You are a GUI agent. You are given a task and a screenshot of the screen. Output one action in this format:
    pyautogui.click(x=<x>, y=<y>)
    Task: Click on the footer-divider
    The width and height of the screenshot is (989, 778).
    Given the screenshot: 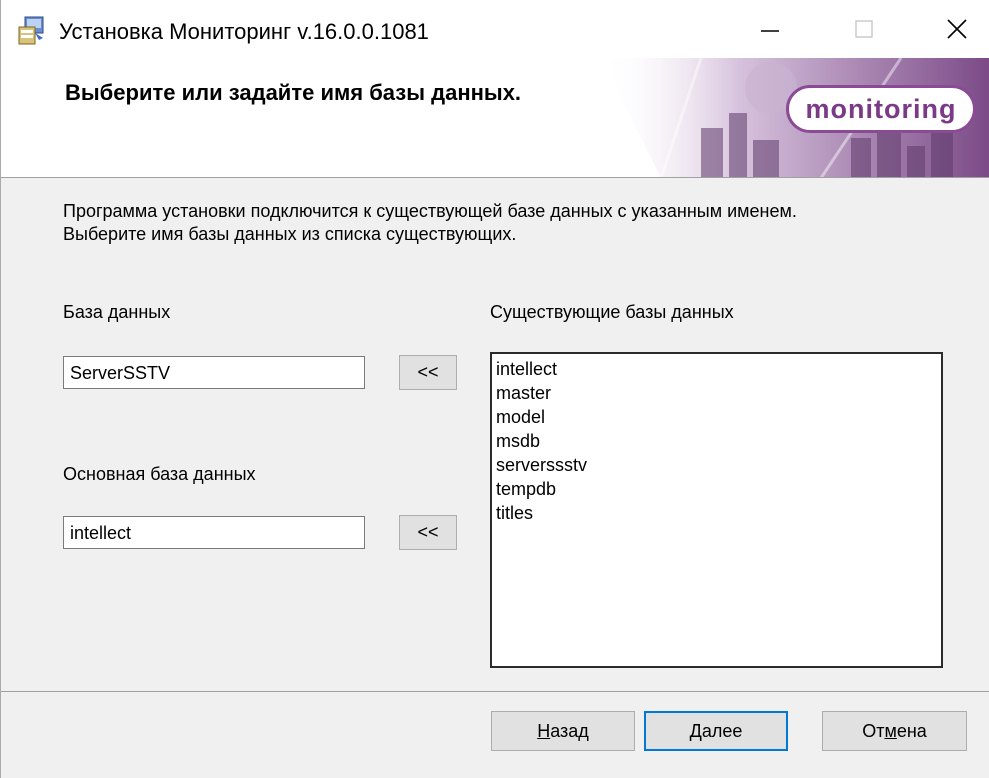 What is the action you would take?
    pyautogui.click(x=495, y=691)
    